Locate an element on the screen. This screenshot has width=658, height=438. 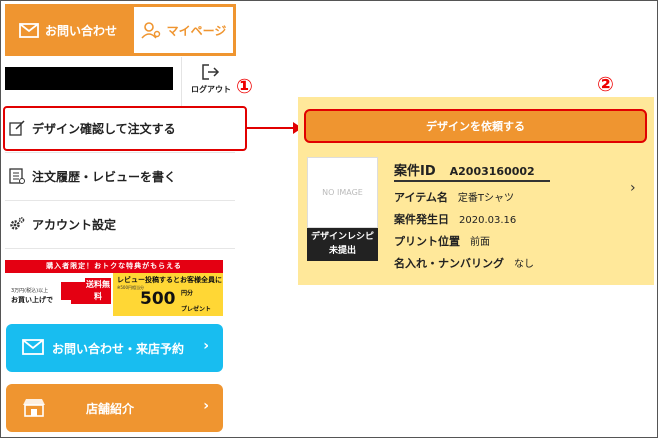
logout-button: ログアウト is located at coordinates (211, 79).